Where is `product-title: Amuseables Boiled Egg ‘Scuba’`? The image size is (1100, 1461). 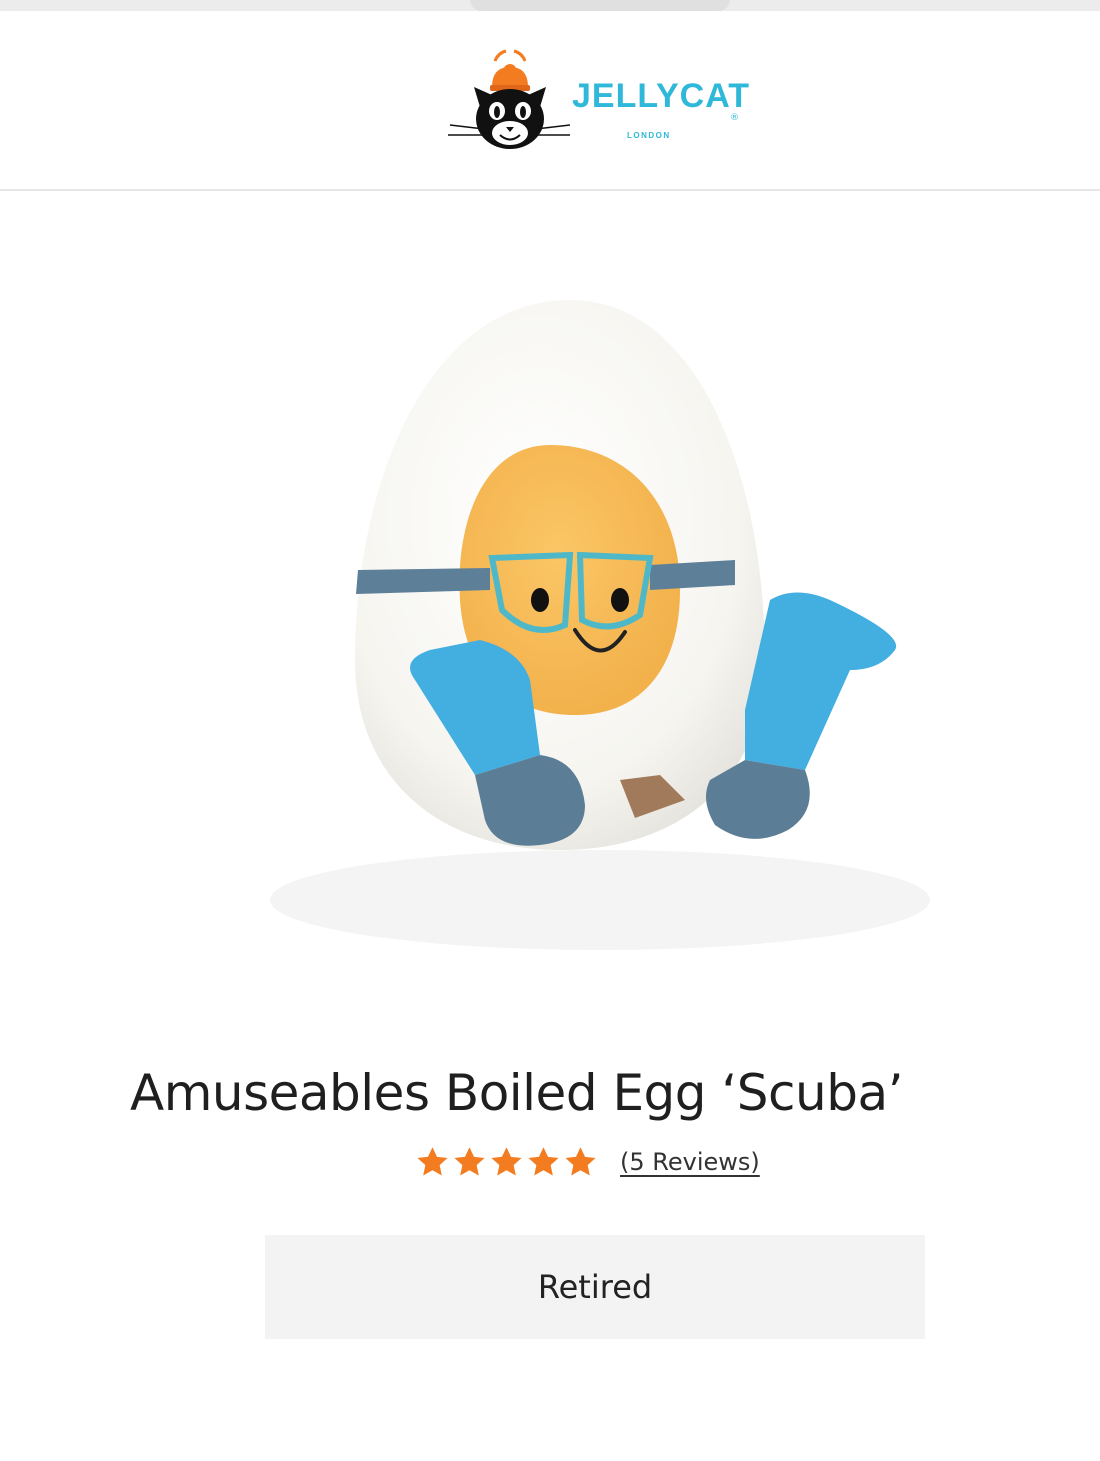
product-title: Amuseables Boiled Egg ‘Scuba’ is located at coordinates (517, 1092).